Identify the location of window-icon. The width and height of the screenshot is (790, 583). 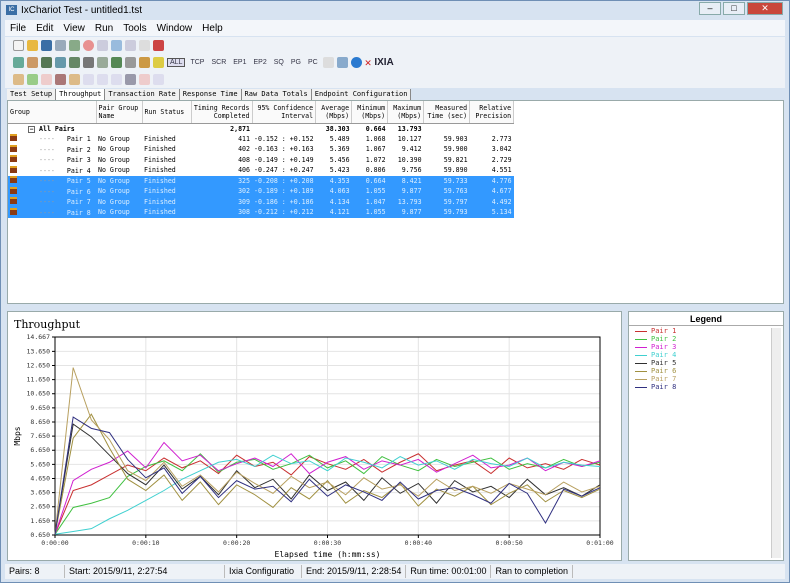
(342, 62).